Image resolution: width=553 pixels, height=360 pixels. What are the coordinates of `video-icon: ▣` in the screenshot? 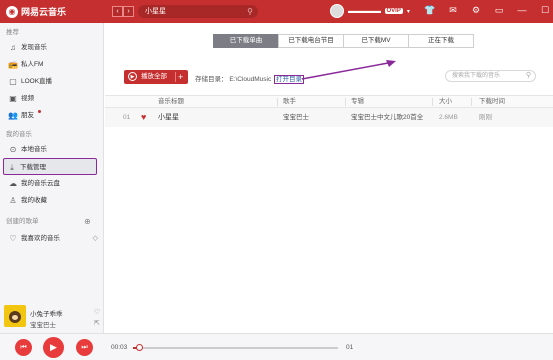 It's located at (13, 98).